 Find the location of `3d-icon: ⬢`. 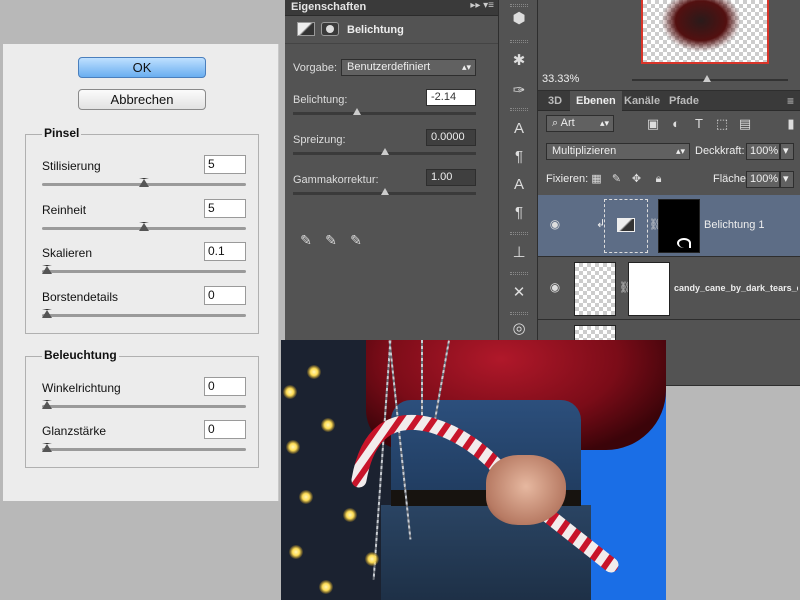

3d-icon: ⬢ is located at coordinates (519, 19).